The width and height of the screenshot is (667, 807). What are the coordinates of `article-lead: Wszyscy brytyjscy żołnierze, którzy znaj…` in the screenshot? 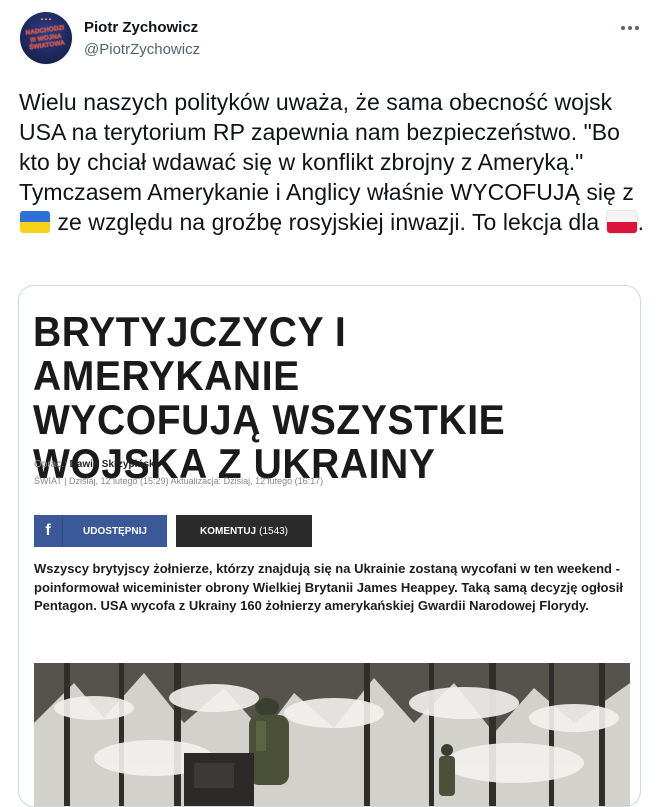 It's located at (328, 587).